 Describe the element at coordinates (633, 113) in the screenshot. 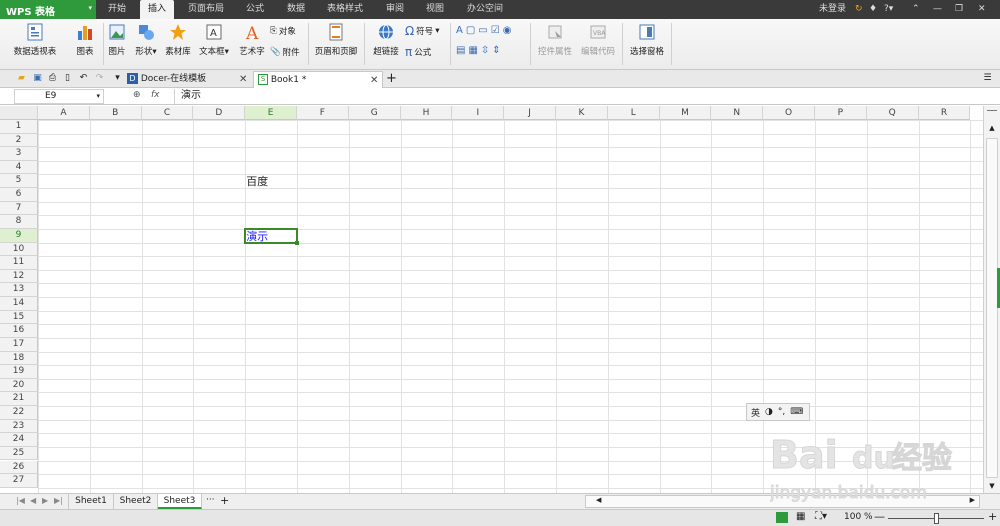

I see `column-header-l: L` at that location.